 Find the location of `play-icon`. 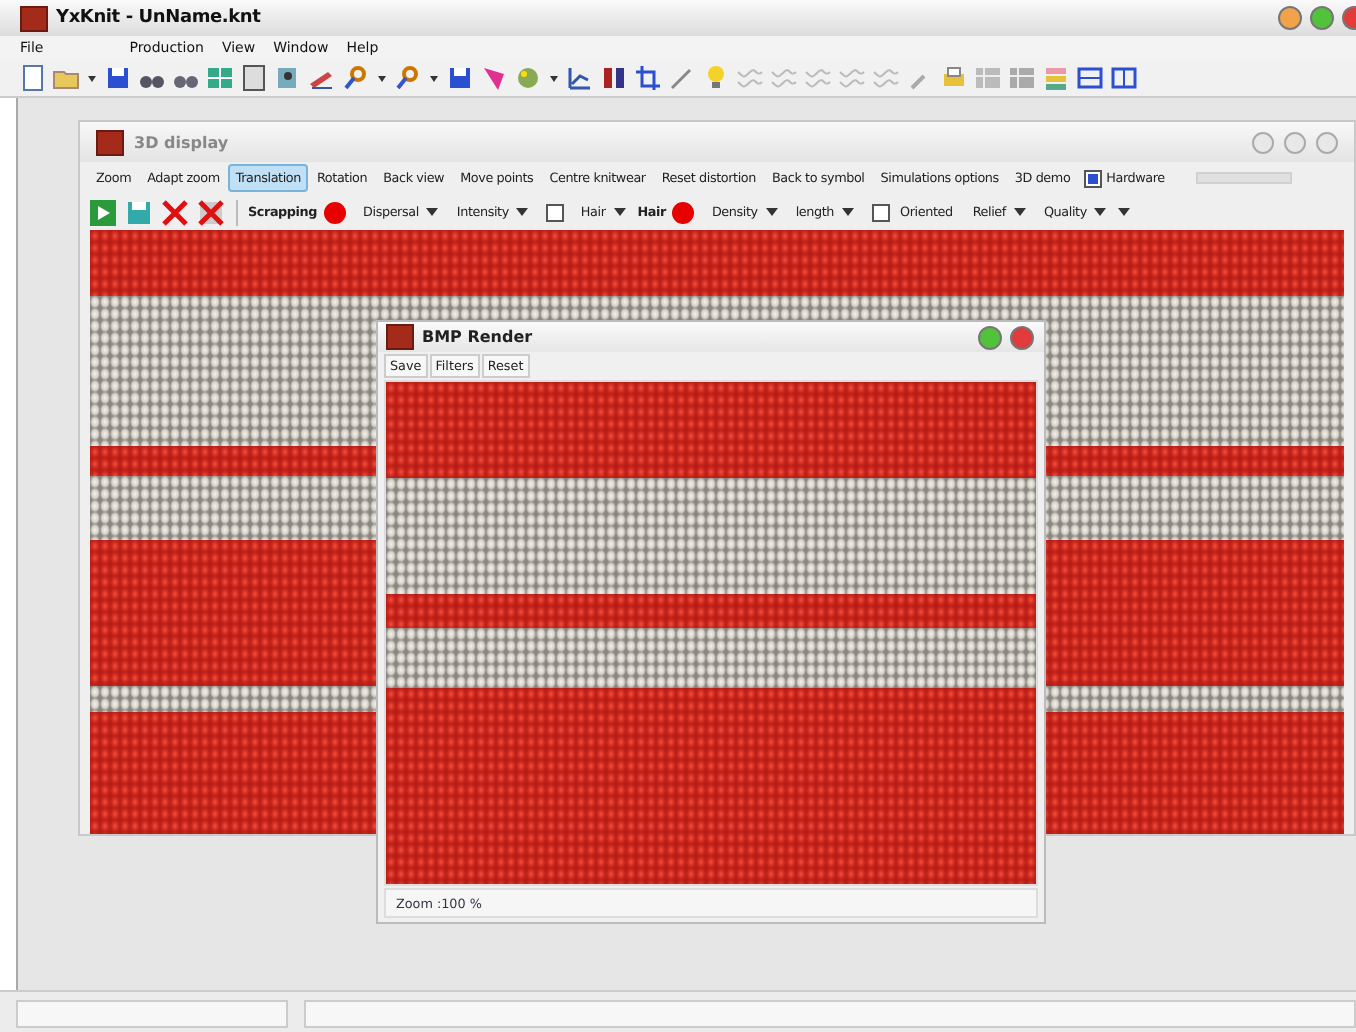

play-icon is located at coordinates (103, 212).